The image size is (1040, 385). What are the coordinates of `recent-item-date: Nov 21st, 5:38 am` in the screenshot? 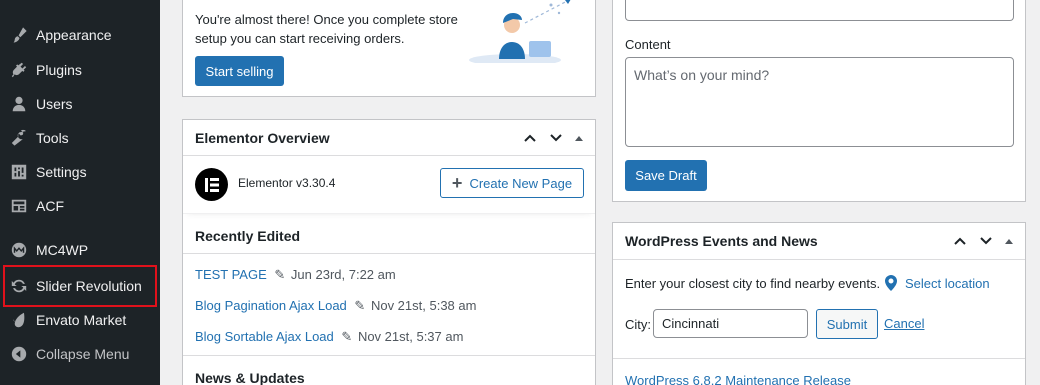 It's located at (423, 305).